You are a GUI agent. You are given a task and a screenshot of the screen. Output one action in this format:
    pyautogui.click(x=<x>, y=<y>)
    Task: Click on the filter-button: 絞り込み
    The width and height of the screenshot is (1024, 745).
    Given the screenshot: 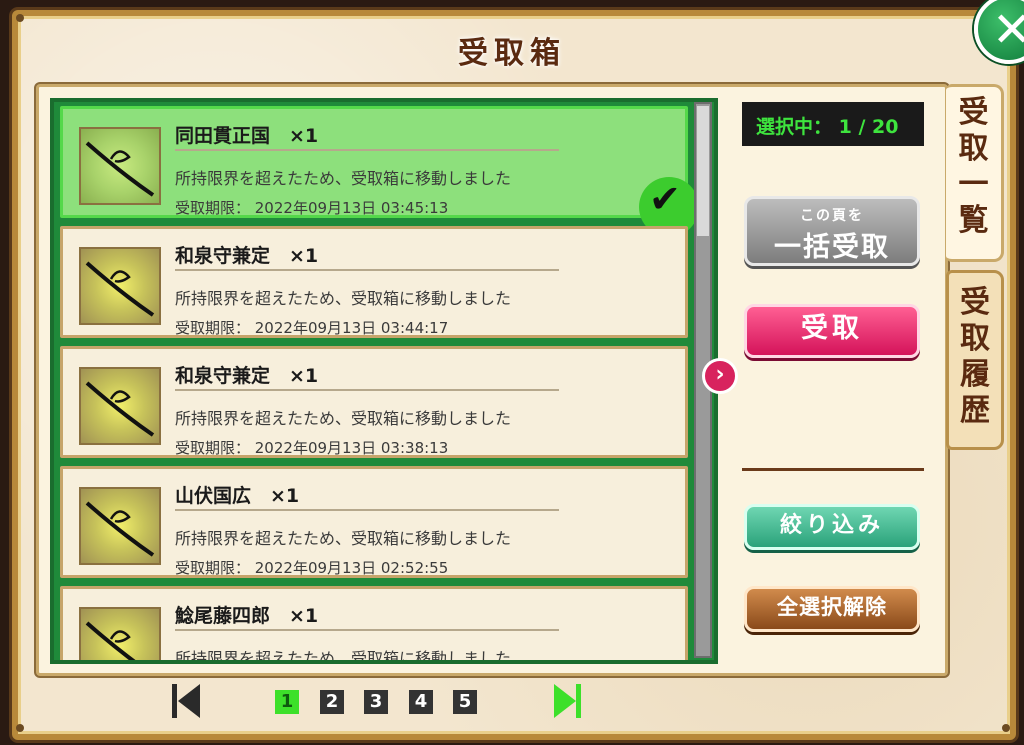 What is the action you would take?
    pyautogui.click(x=832, y=527)
    